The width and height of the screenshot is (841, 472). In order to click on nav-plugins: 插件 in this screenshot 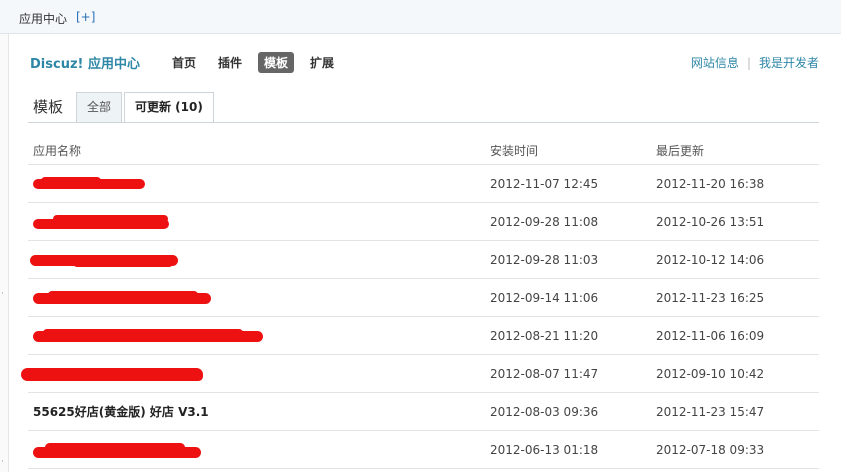, I will do `click(230, 62)`.